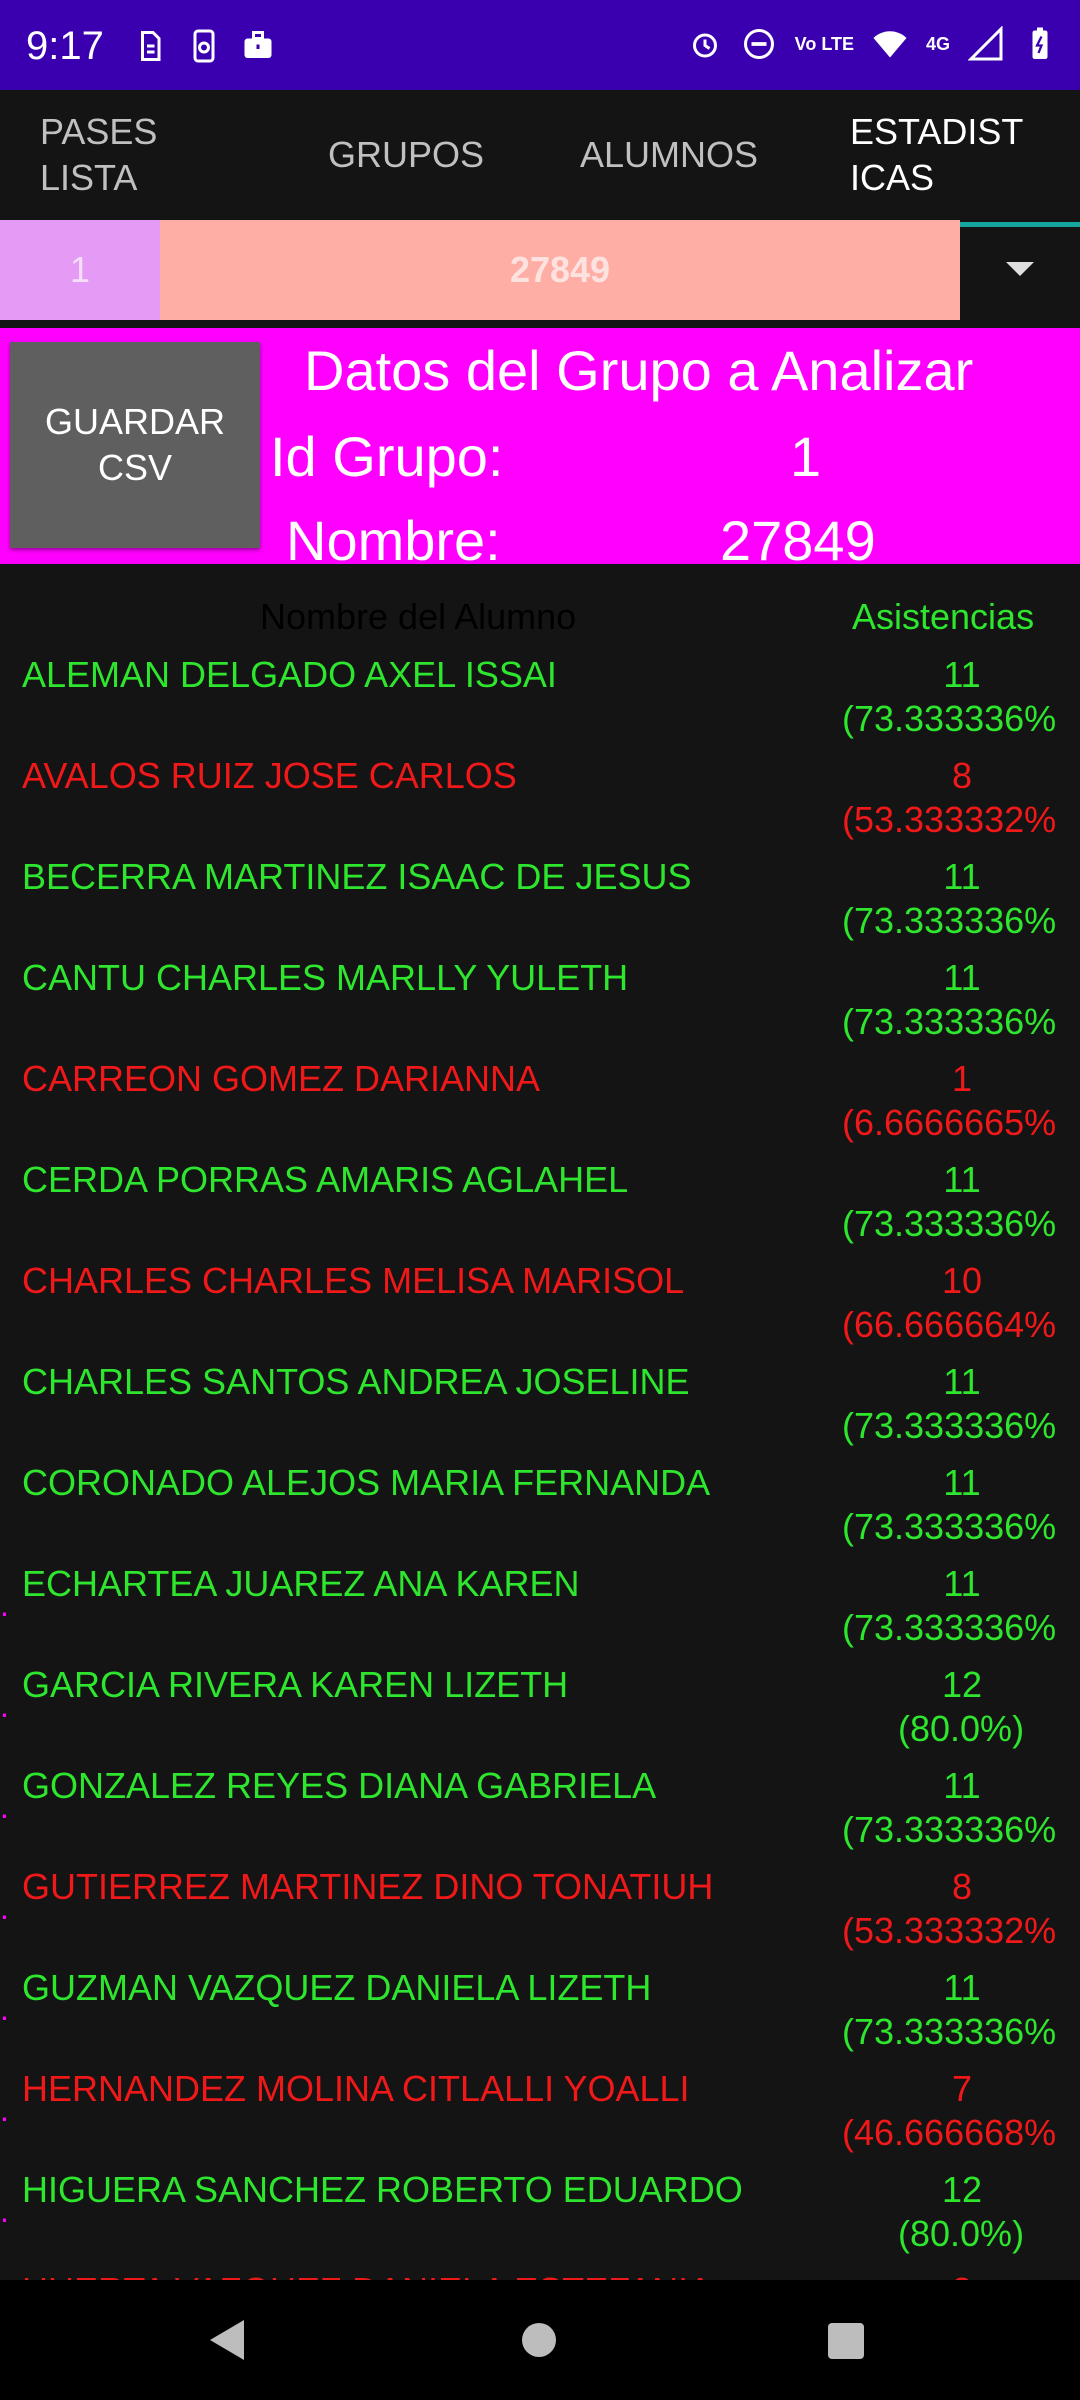 Image resolution: width=1080 pixels, height=2400 pixels. What do you see at coordinates (890, 44) in the screenshot?
I see `wifi-icon` at bounding box center [890, 44].